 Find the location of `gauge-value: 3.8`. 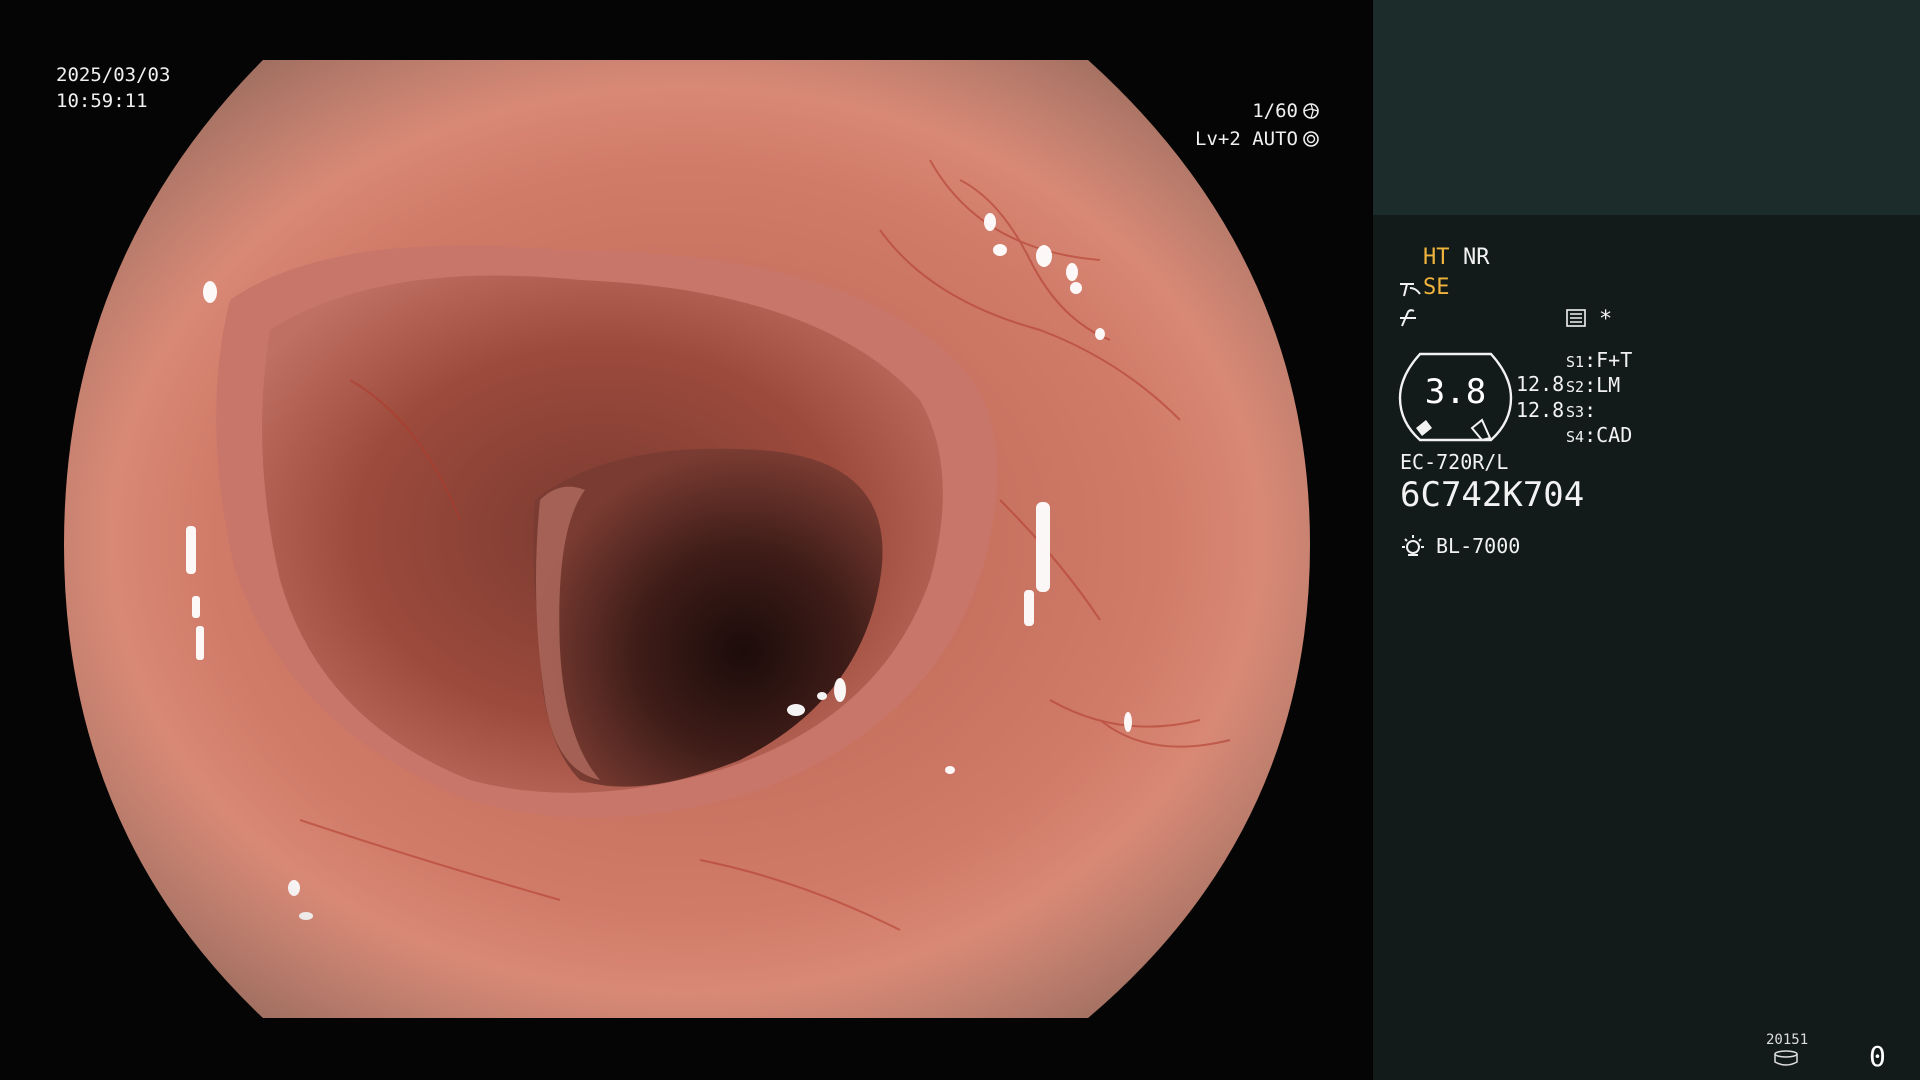

gauge-value: 3.8 is located at coordinates (1455, 392).